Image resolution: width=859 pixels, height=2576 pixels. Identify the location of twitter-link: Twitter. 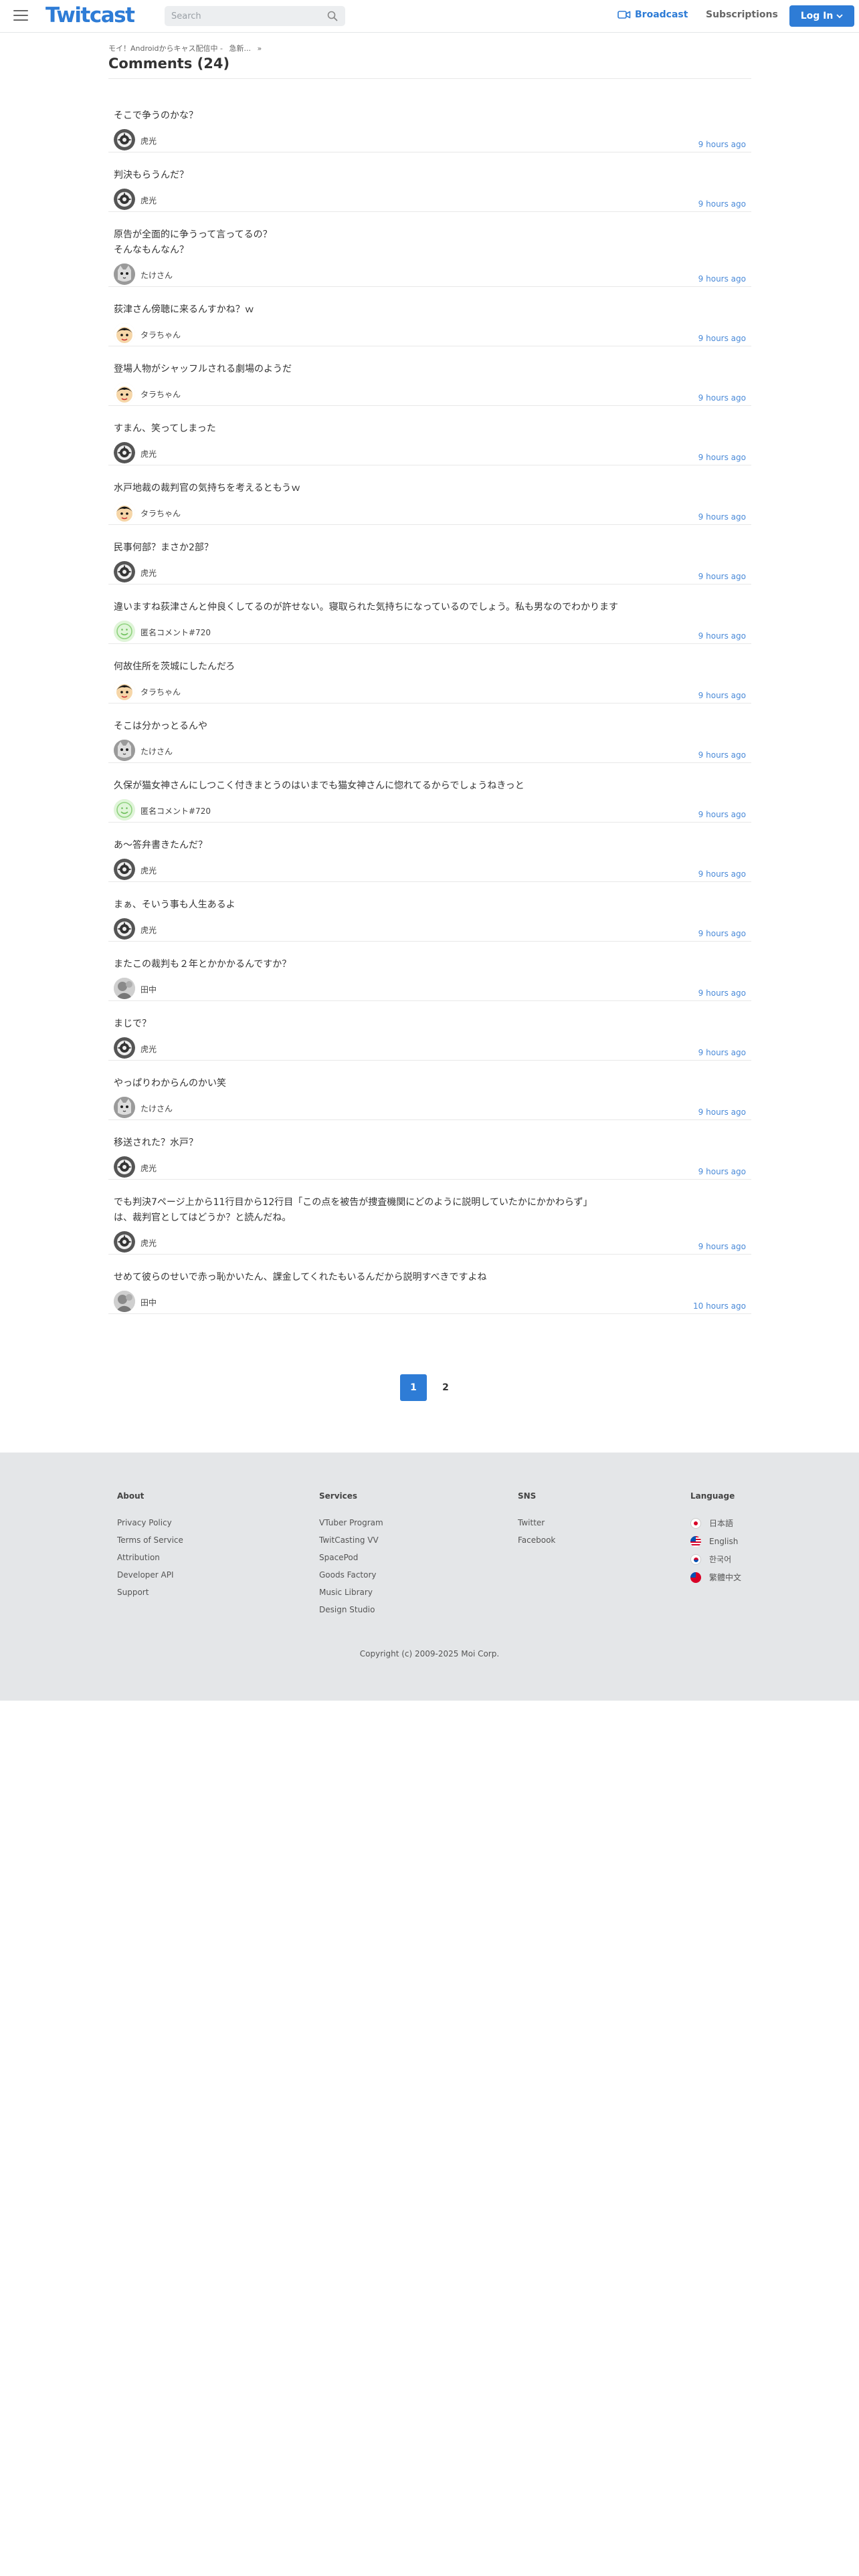
(536, 1523).